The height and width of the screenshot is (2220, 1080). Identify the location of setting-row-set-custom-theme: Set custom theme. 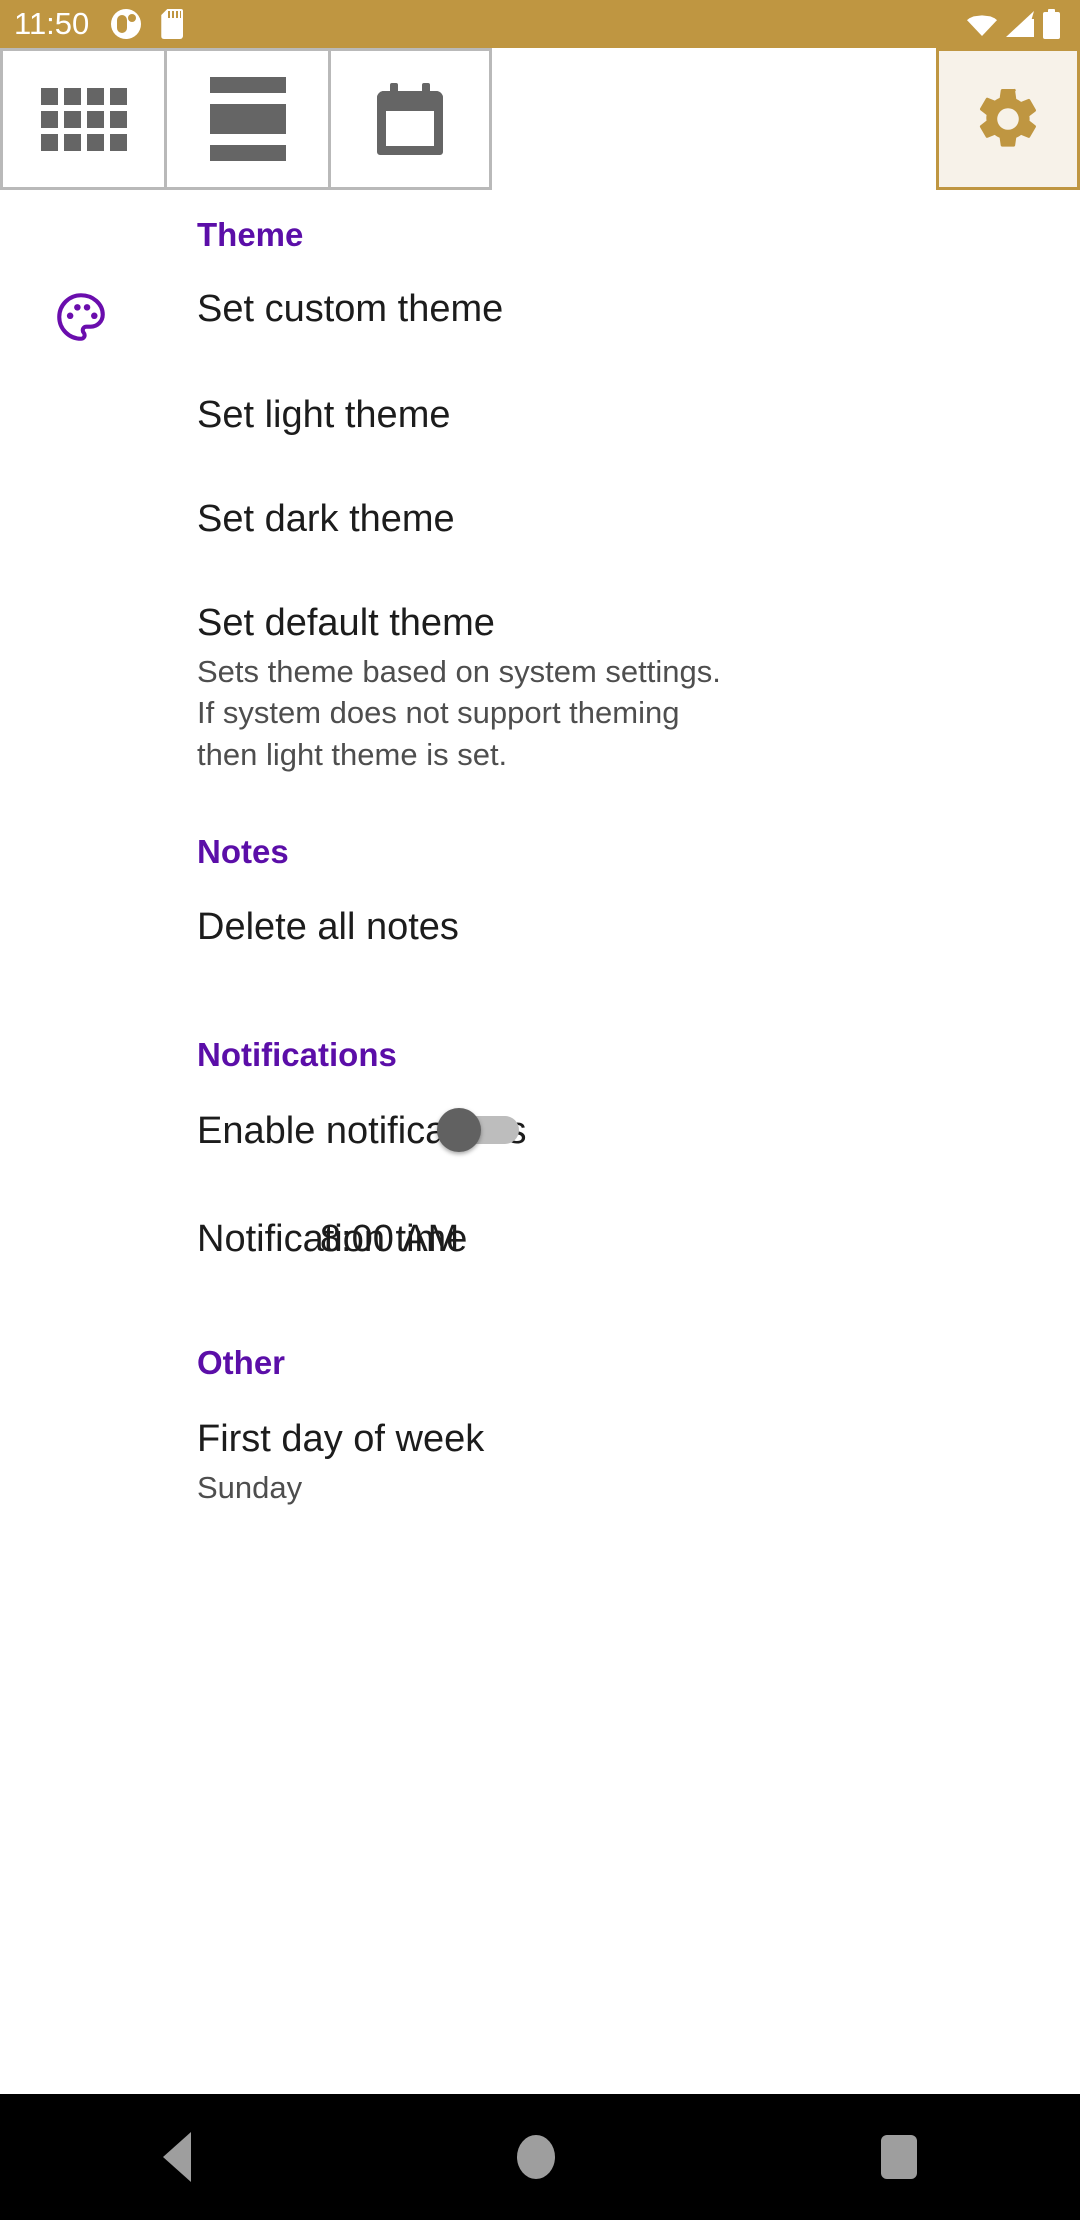
(271, 314).